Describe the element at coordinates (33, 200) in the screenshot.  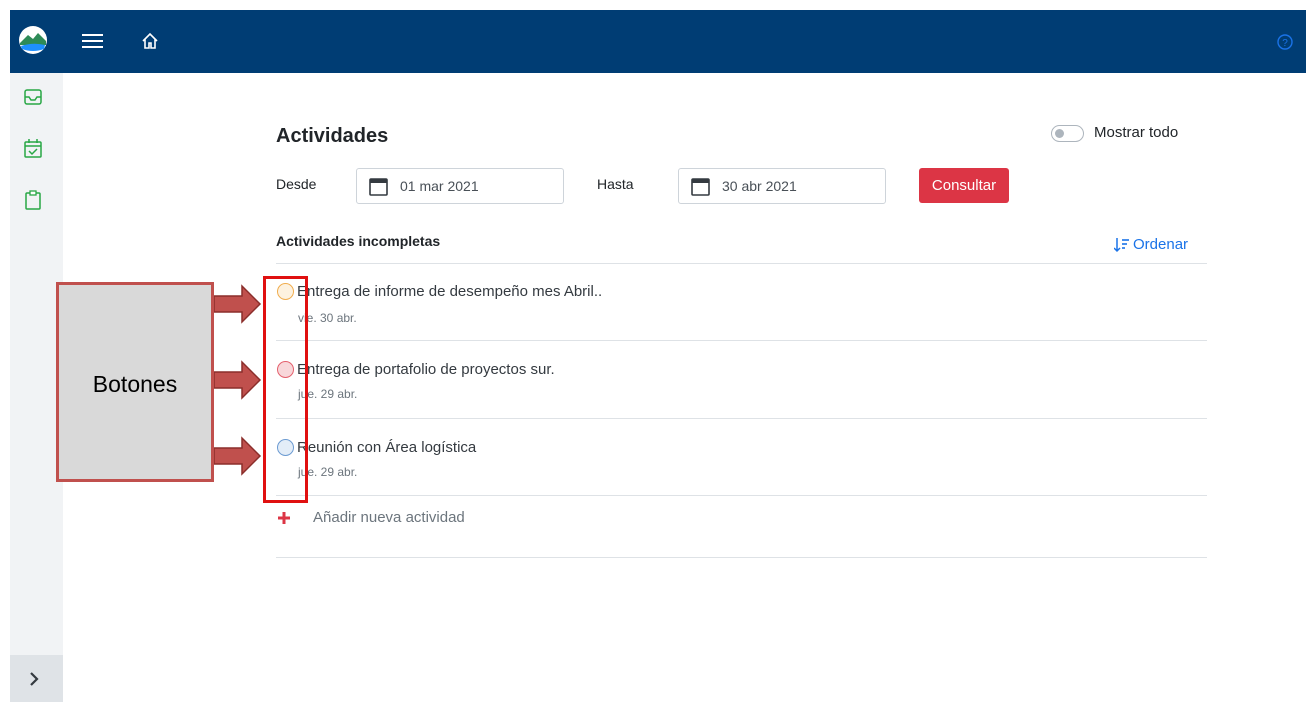
I see `clipboard-icon` at that location.